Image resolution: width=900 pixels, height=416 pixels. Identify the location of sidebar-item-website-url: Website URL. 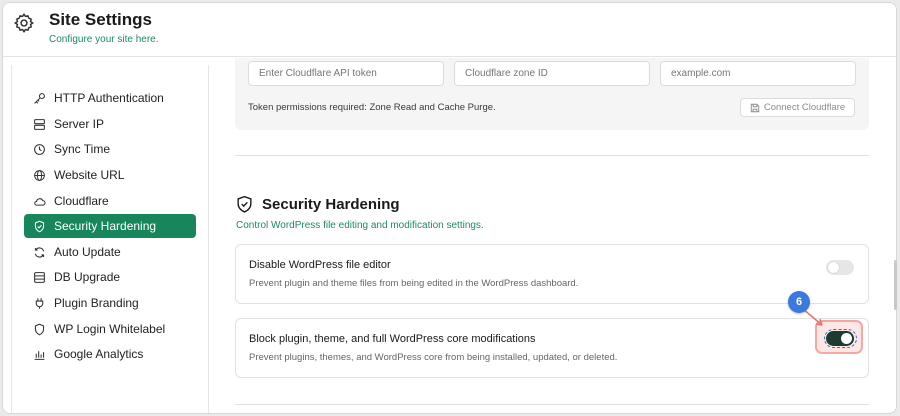
(110, 175).